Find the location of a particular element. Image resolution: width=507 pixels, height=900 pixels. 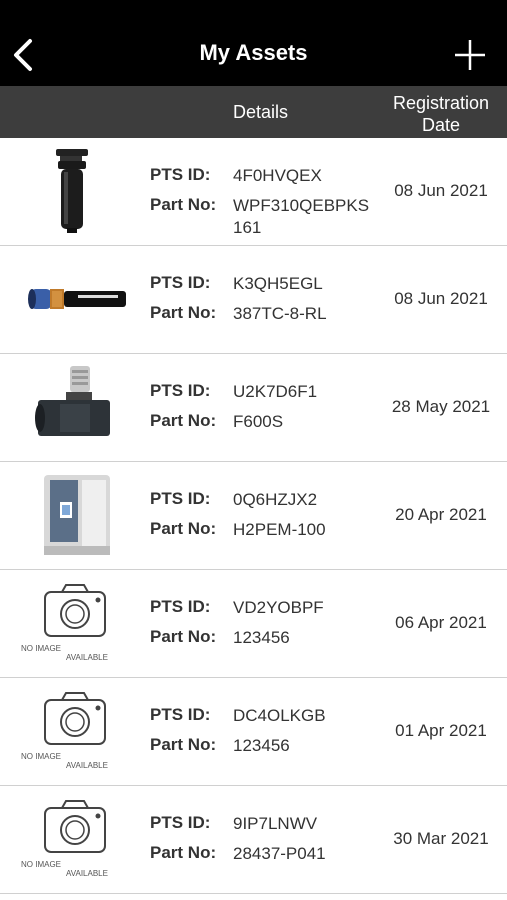

part-no-value: F600S is located at coordinates (258, 421).